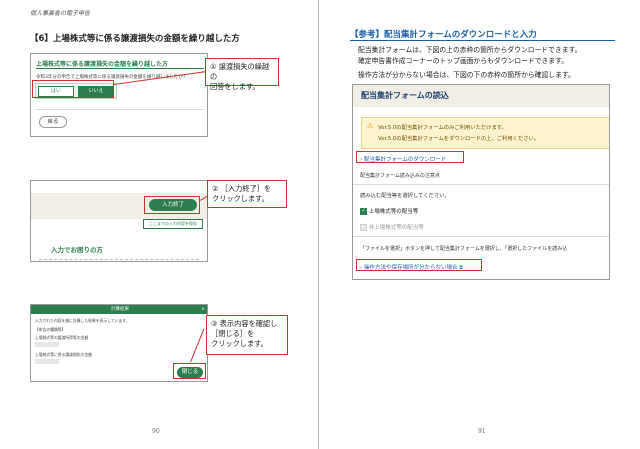 The image size is (640, 449). I want to click on intro-line-3: 操作方法が分からない場合は、下図の下の赤枠の箇所から確認します。, so click(466, 75).